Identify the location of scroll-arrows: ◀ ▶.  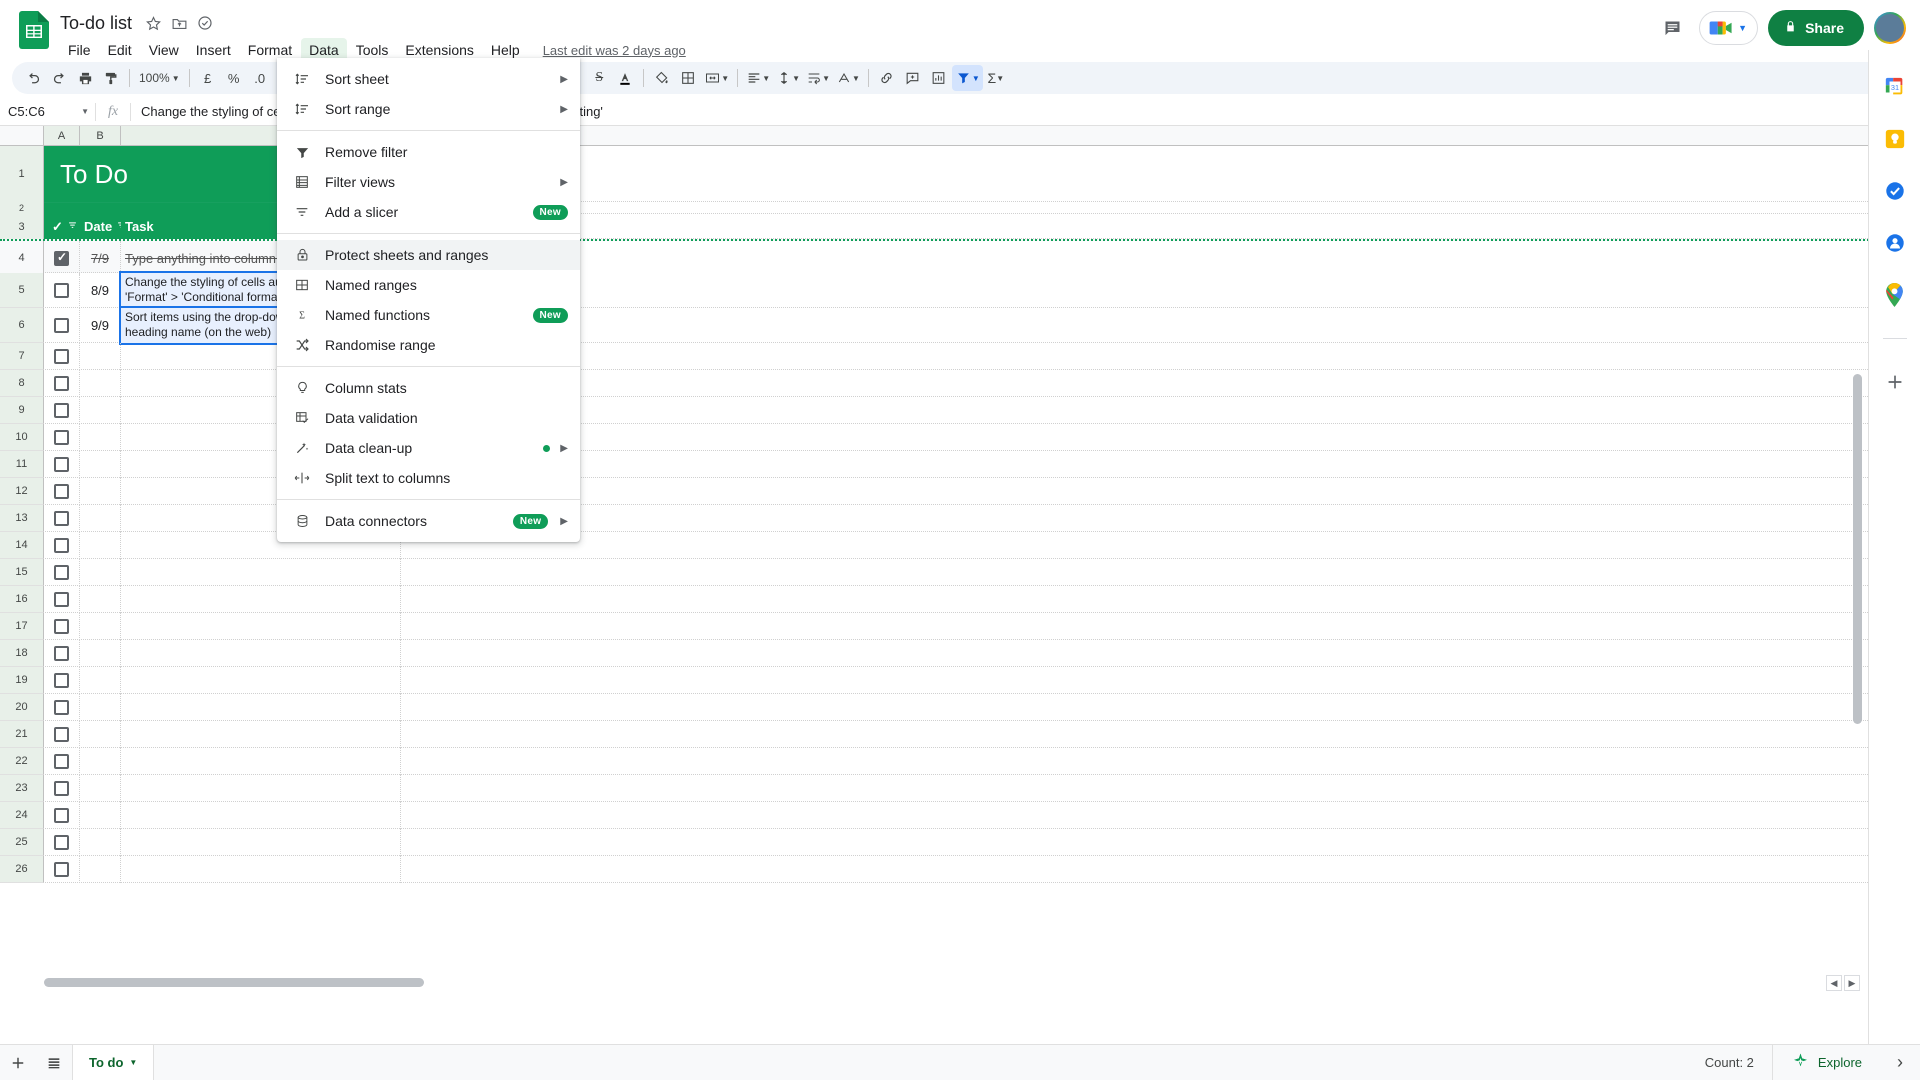
(1843, 983).